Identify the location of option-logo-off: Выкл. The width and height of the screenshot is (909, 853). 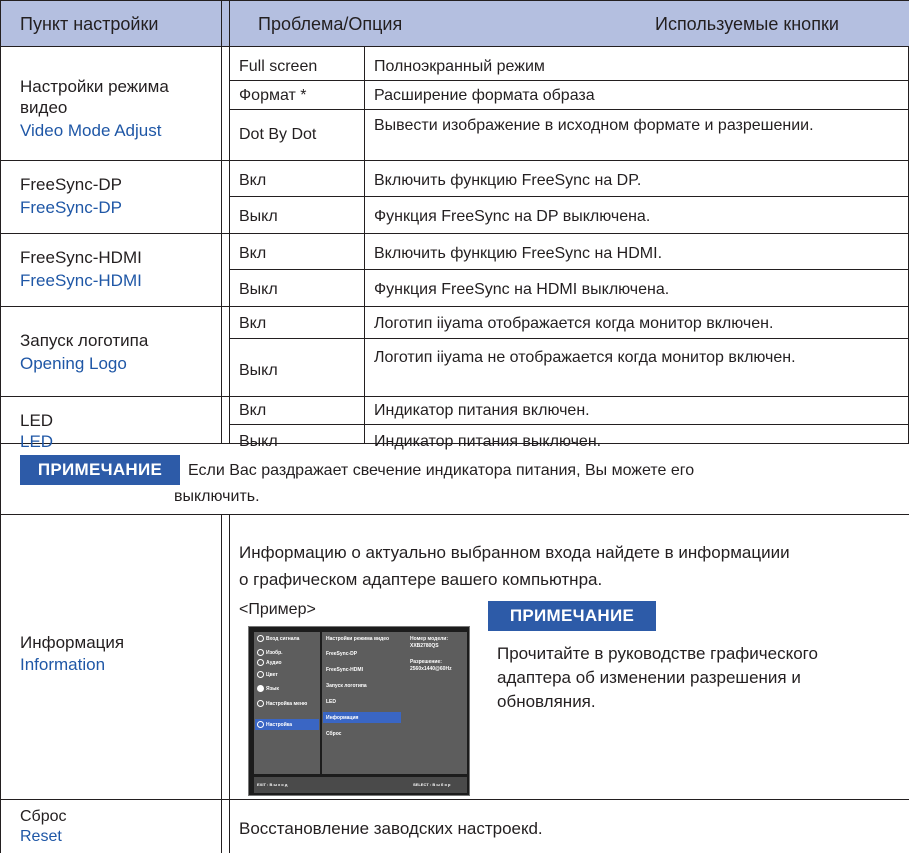
(258, 370).